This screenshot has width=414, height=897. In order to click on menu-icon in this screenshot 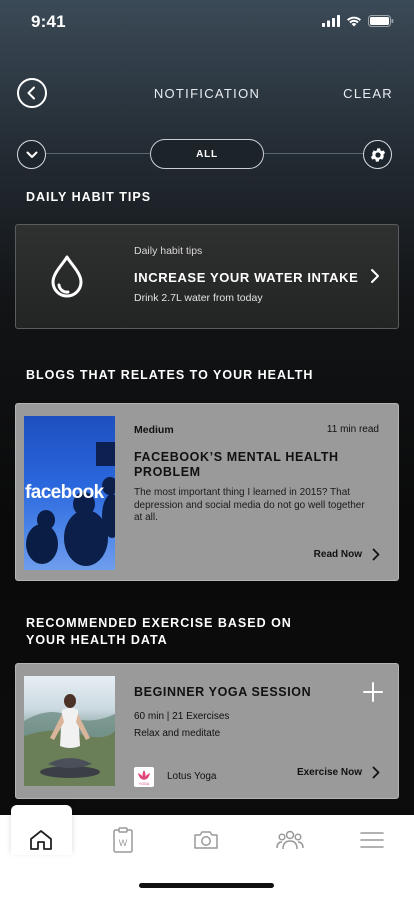, I will do `click(372, 840)`.